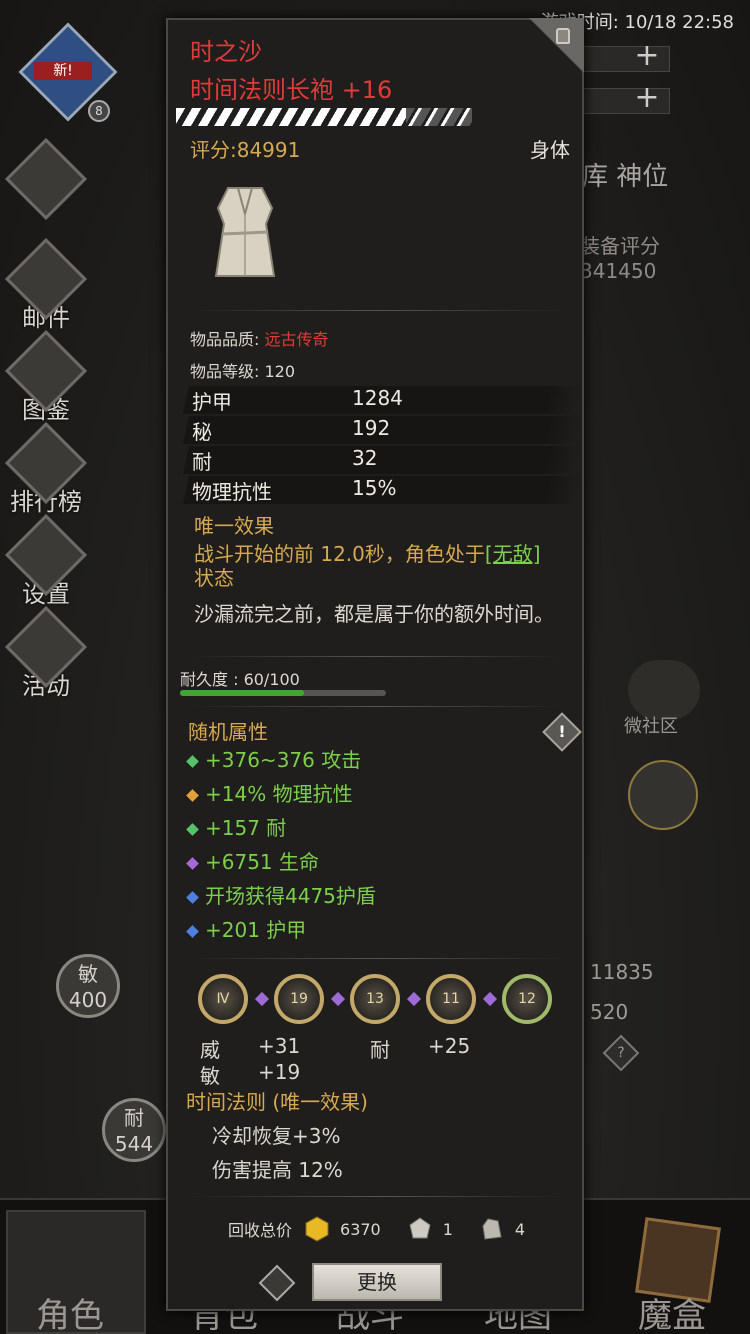 This screenshot has height=1334, width=750. I want to click on recycle-gold: 6370, so click(360, 1229).